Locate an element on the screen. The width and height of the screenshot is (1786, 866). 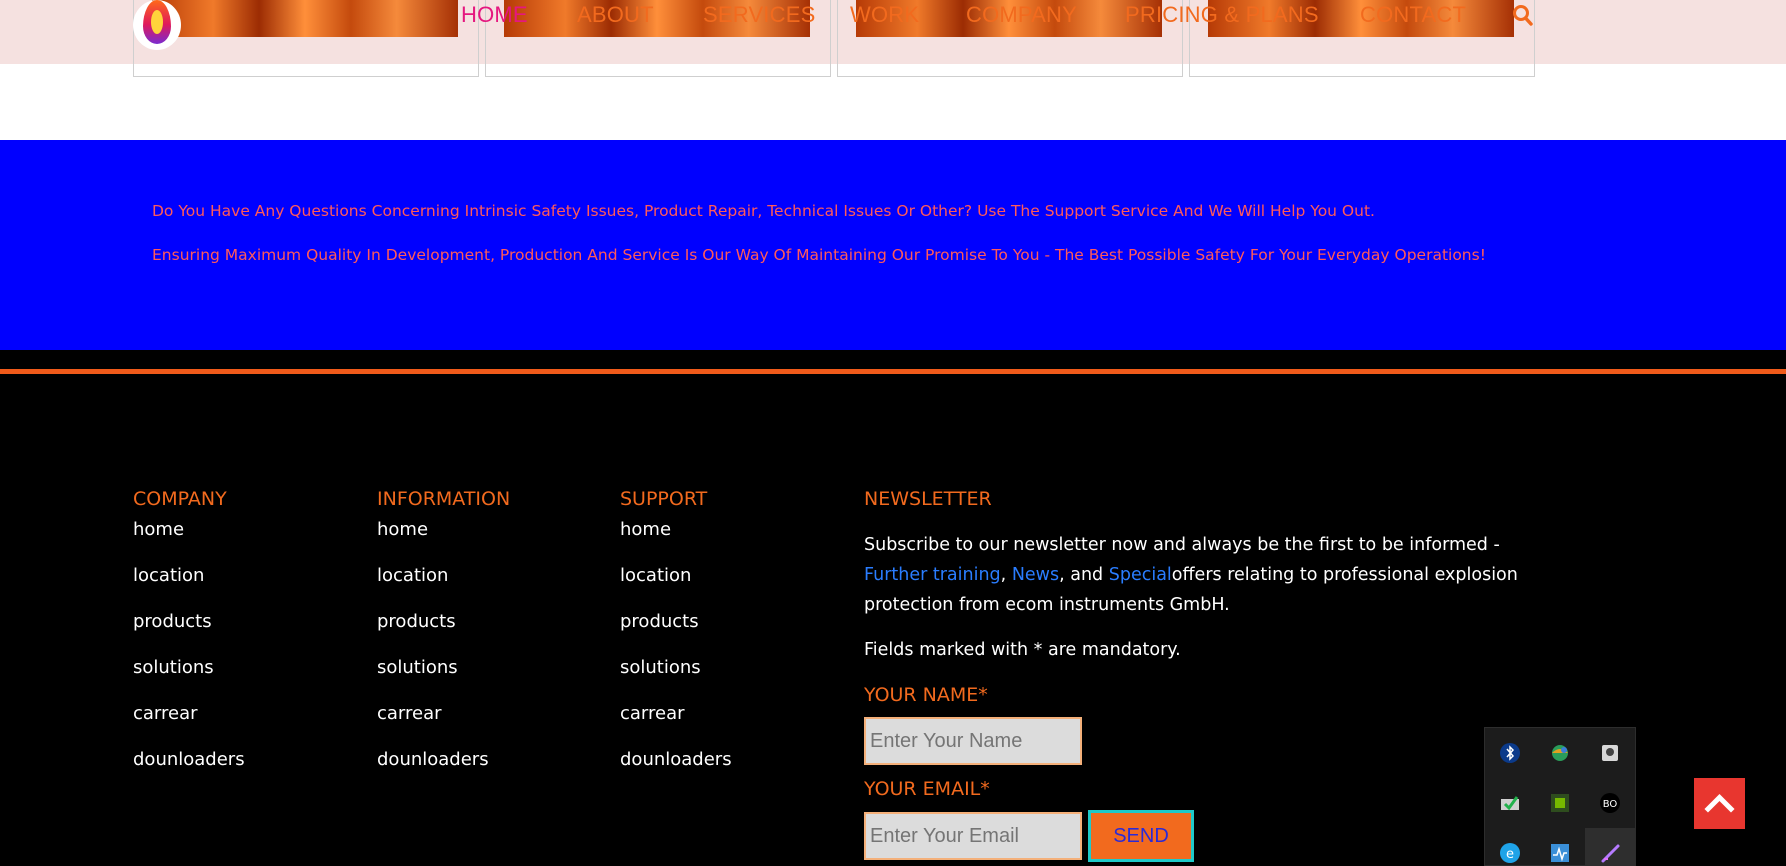
svg-text: e is located at coordinates (1510, 854).